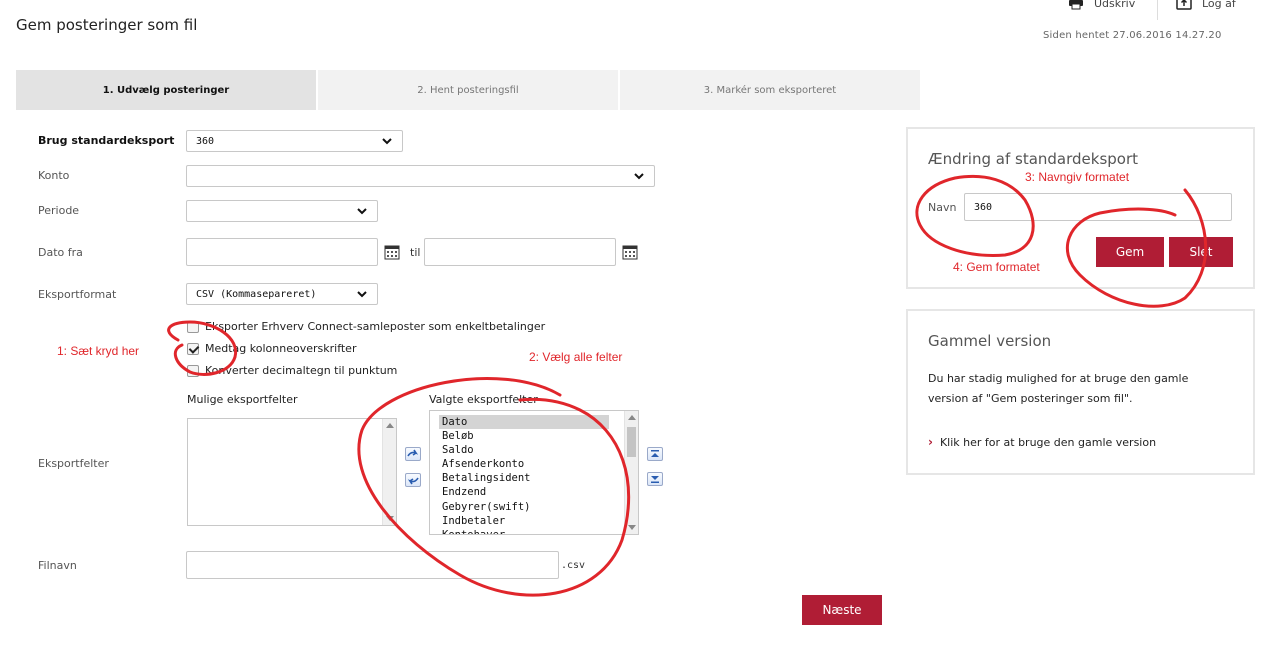  What do you see at coordinates (372, 565) in the screenshot?
I see `filename-input` at bounding box center [372, 565].